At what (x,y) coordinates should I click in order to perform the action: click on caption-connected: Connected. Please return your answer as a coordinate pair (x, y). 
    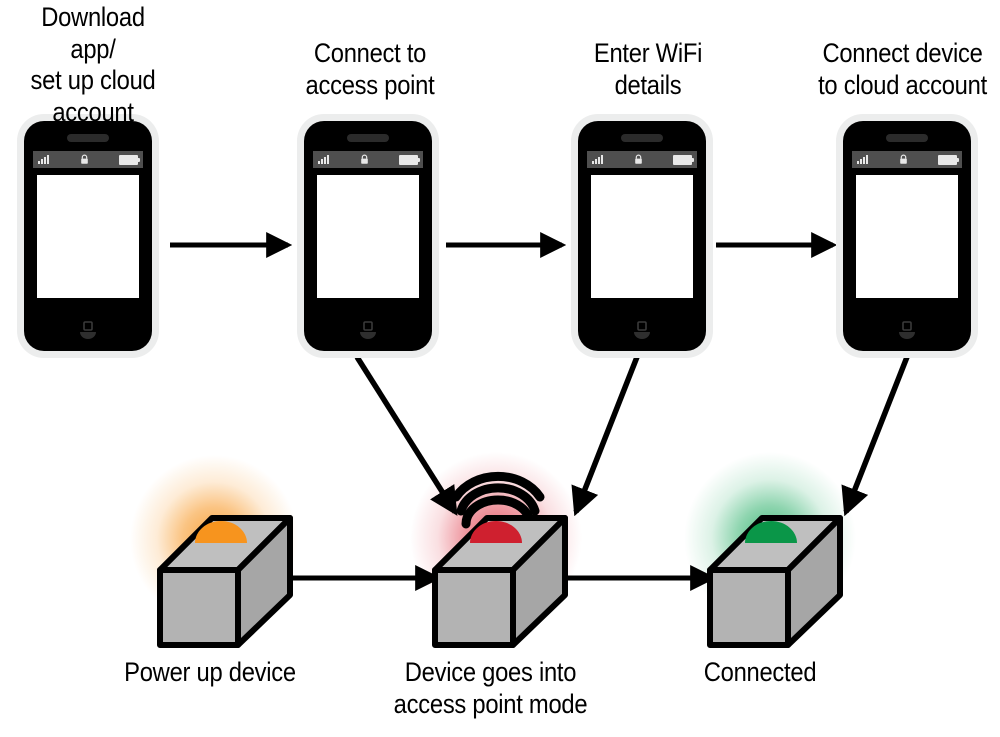
    Looking at the image, I should click on (760, 672).